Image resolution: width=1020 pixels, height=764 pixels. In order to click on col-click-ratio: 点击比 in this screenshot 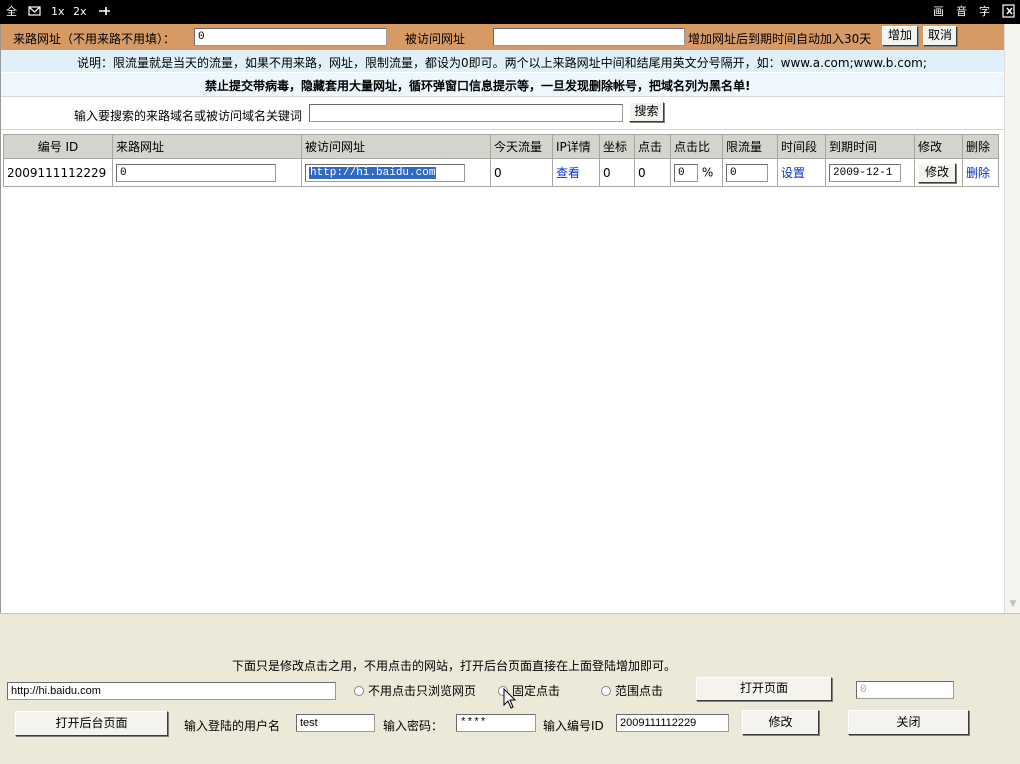, I will do `click(696, 146)`.